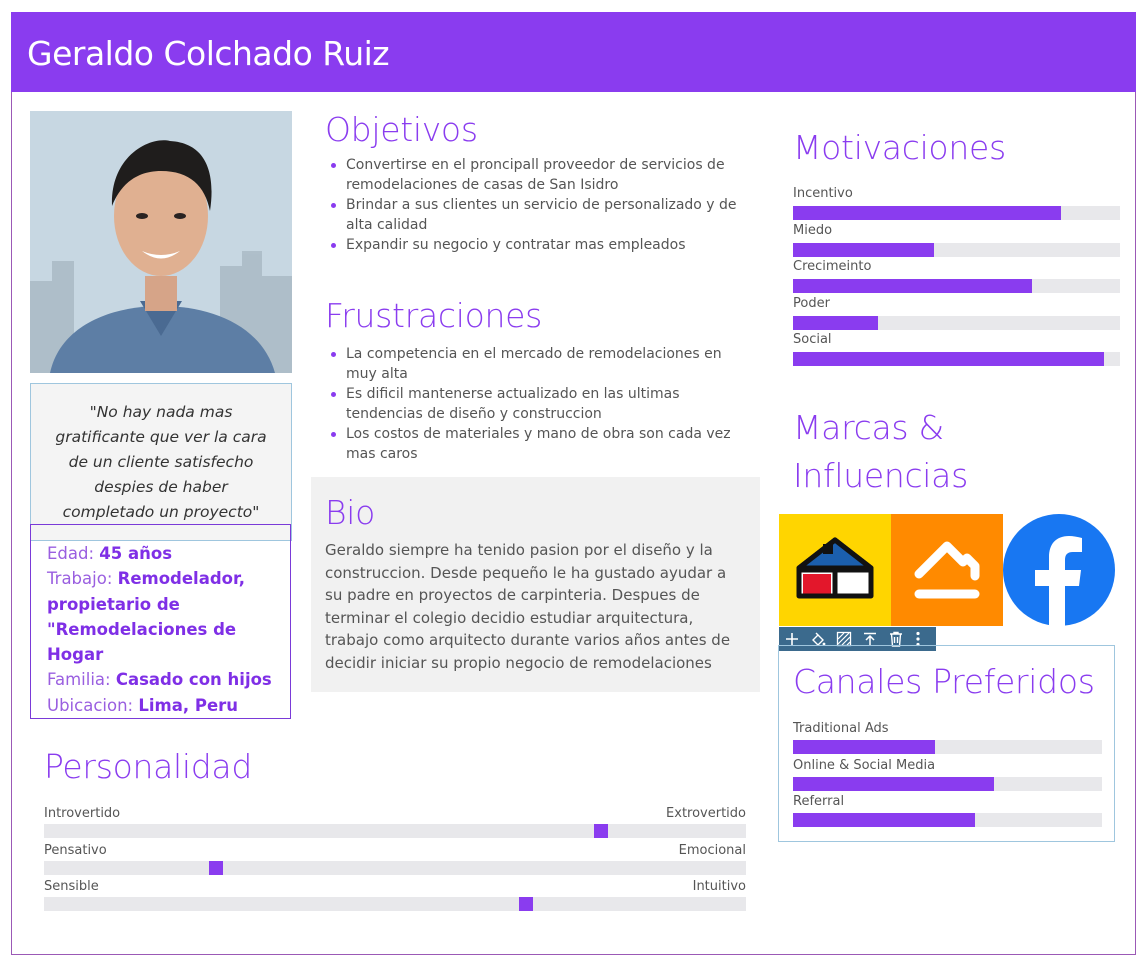 Image resolution: width=1142 pixels, height=958 pixels. I want to click on age-value: 45 años, so click(136, 553).